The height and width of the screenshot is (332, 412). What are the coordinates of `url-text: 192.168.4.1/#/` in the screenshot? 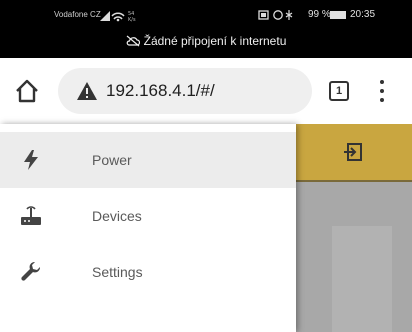 It's located at (160, 91).